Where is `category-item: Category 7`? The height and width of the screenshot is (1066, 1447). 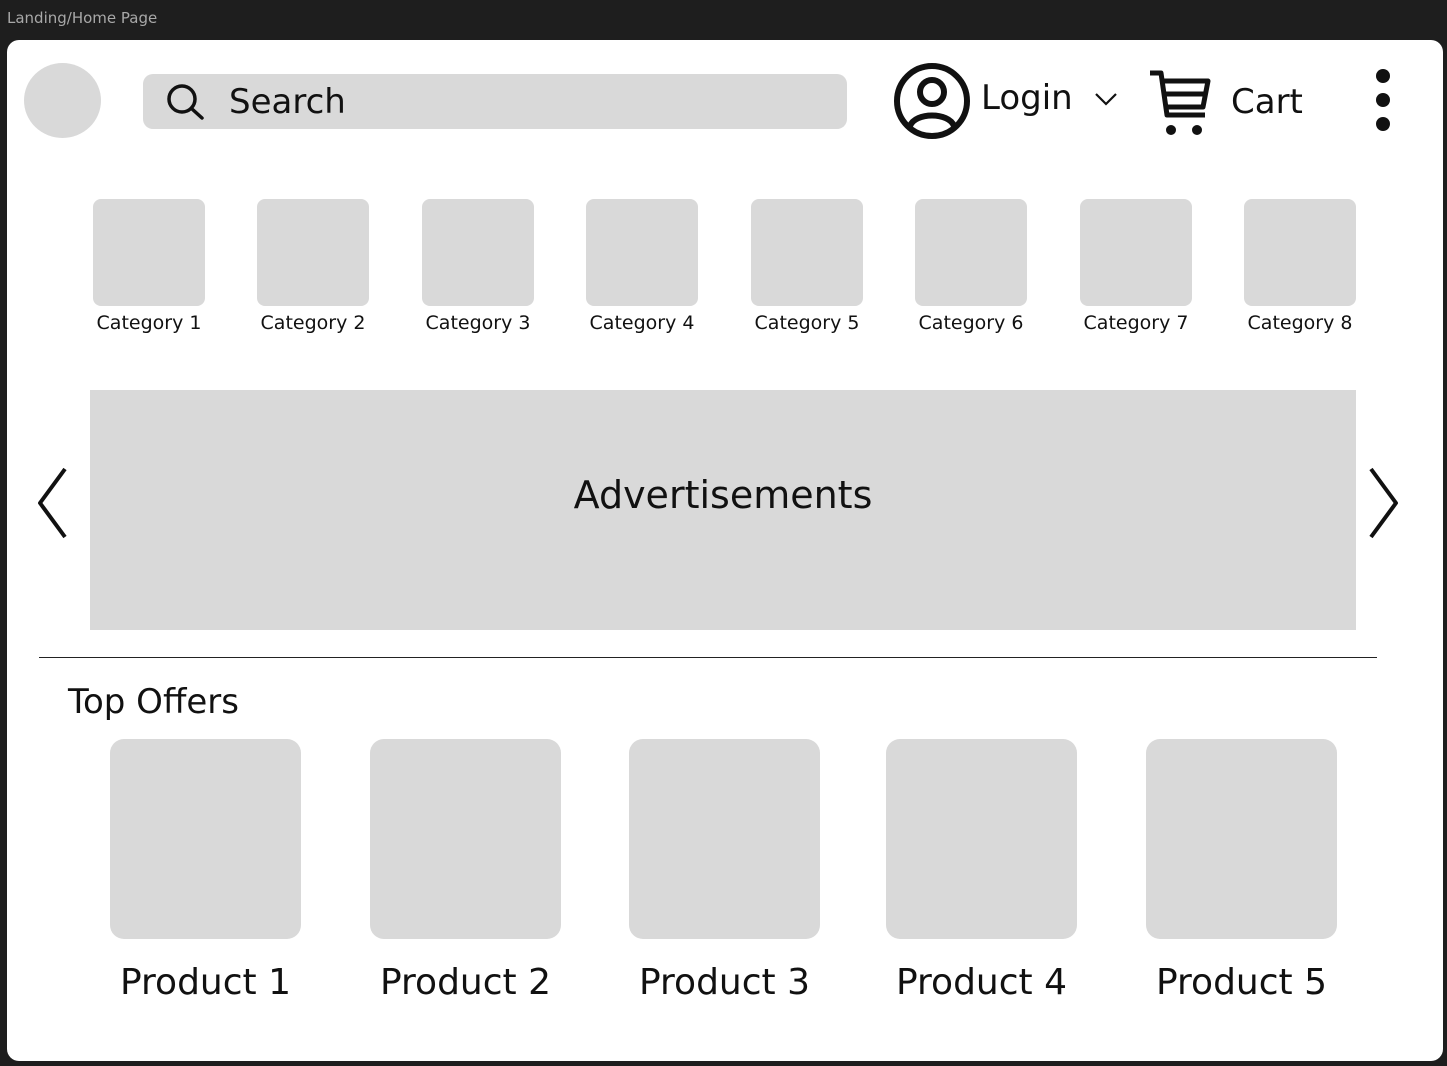 category-item: Category 7 is located at coordinates (1136, 266).